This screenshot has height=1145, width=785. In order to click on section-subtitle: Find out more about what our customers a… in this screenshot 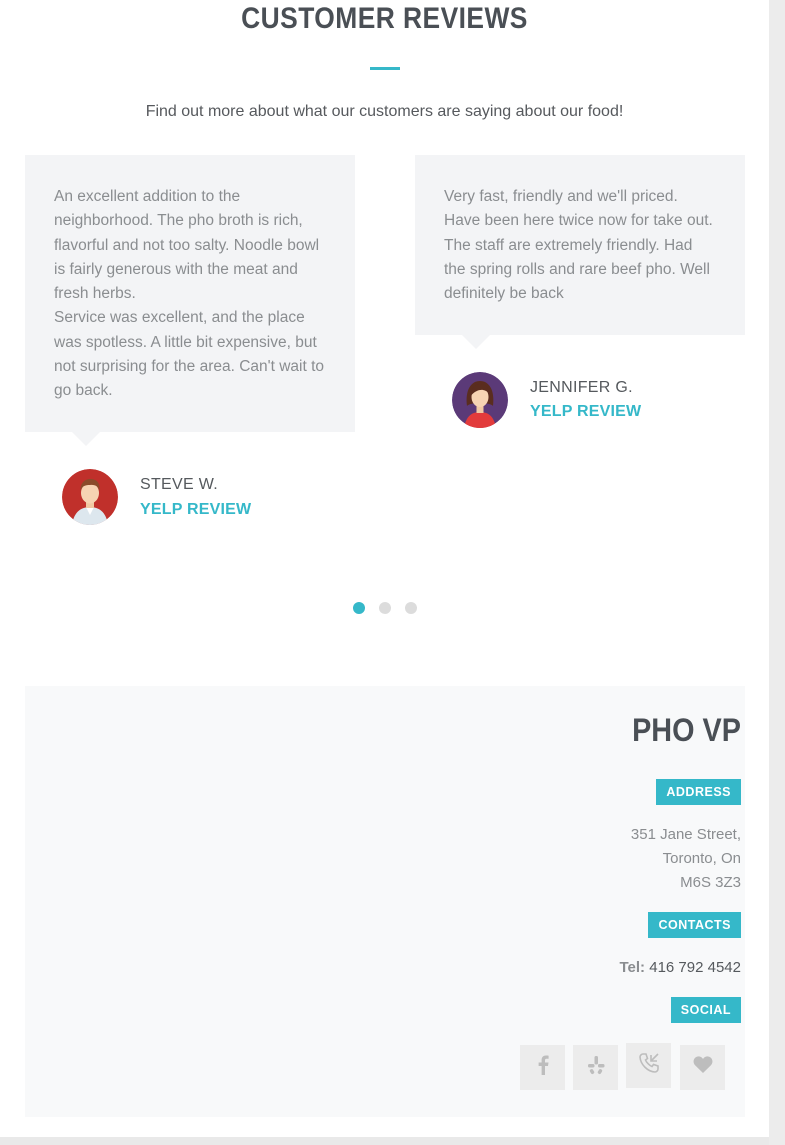, I will do `click(384, 111)`.